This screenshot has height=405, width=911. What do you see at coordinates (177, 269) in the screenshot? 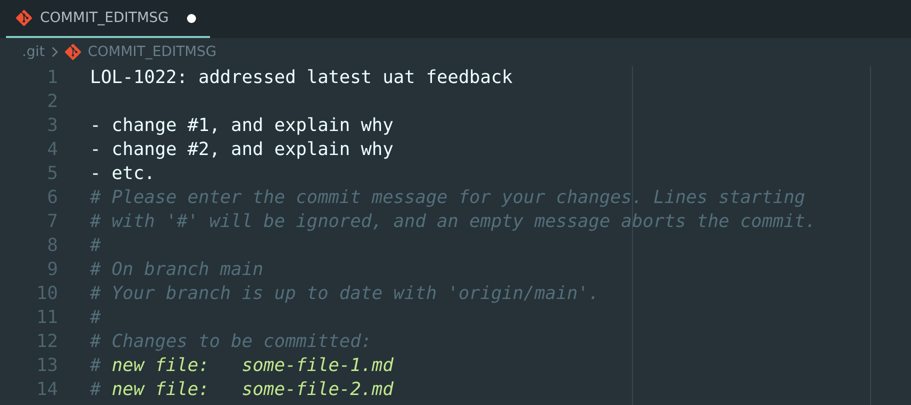
I see `comment-line: # On branch main` at bounding box center [177, 269].